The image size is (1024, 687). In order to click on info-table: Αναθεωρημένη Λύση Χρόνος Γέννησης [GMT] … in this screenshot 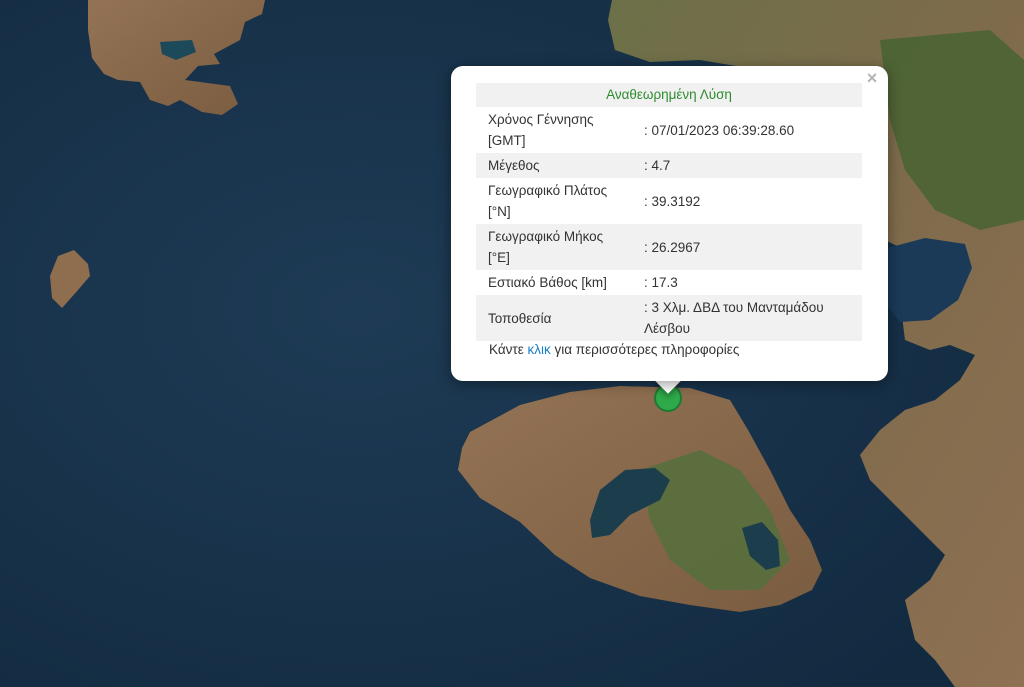, I will do `click(669, 212)`.